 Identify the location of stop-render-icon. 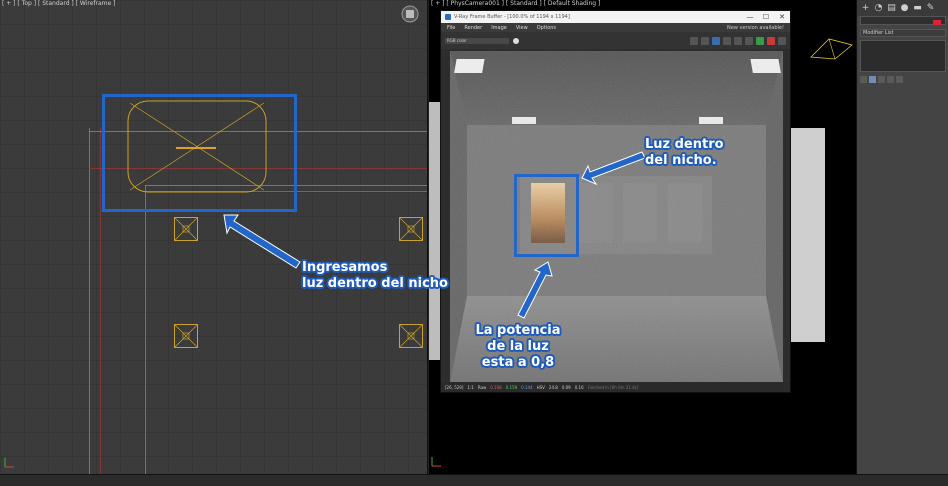
(771, 40).